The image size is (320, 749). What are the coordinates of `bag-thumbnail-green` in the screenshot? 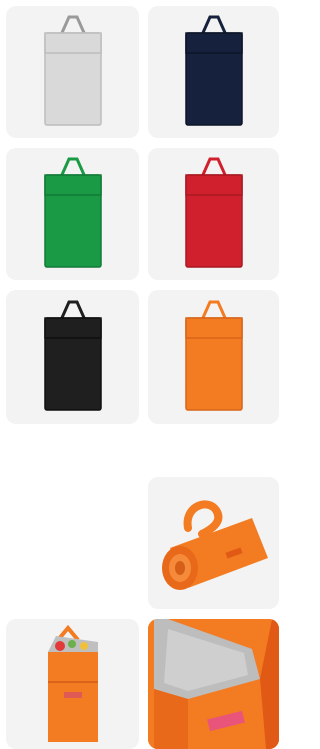 It's located at (72, 214).